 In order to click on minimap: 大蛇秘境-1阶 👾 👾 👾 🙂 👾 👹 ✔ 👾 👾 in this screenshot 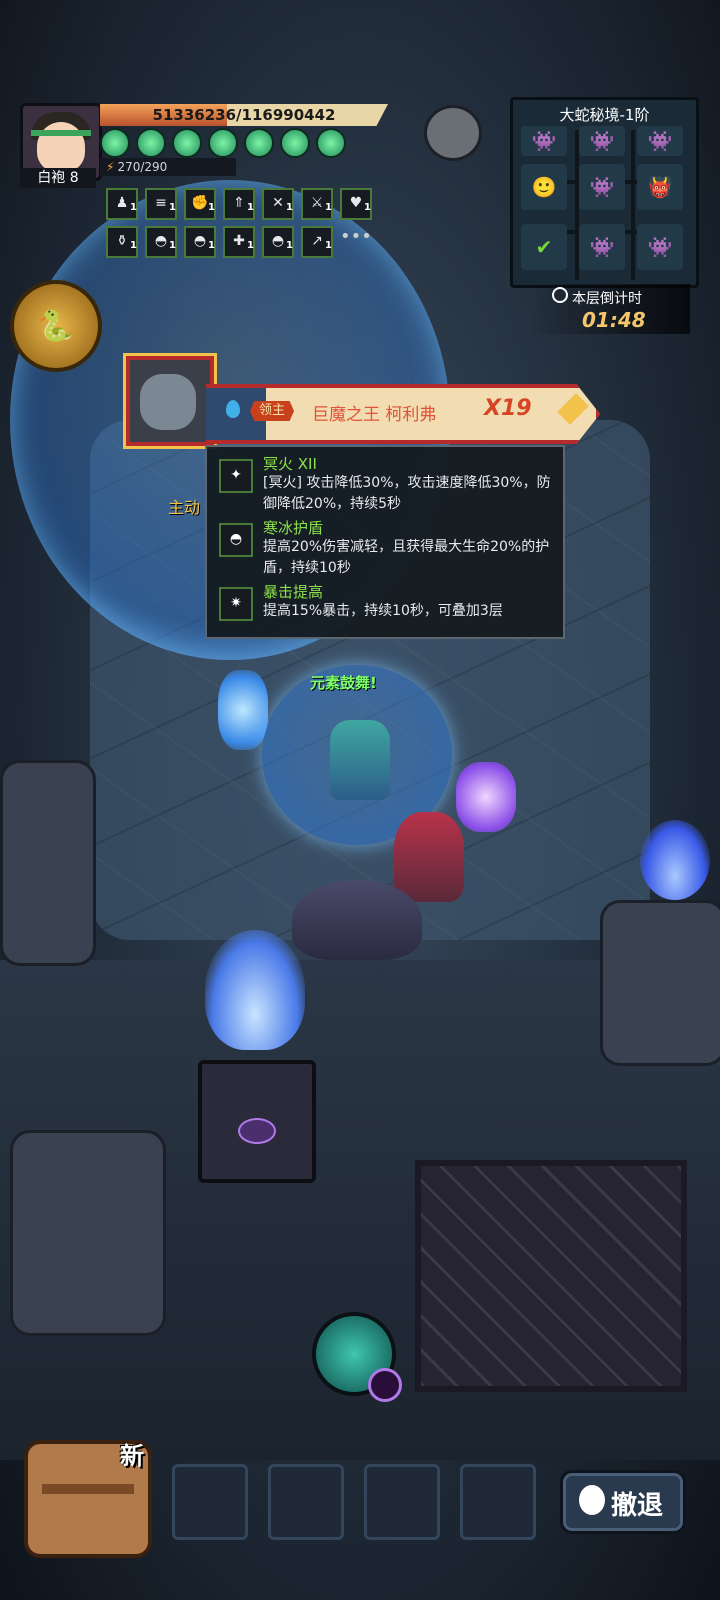, I will do `click(604, 192)`.